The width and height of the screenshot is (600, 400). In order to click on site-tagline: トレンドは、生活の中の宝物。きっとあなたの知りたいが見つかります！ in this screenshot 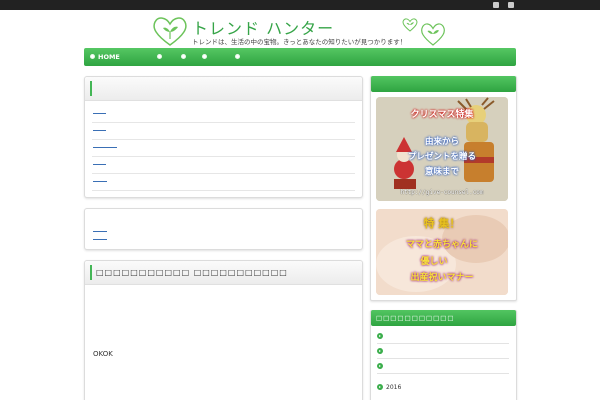, I will do `click(299, 42)`.